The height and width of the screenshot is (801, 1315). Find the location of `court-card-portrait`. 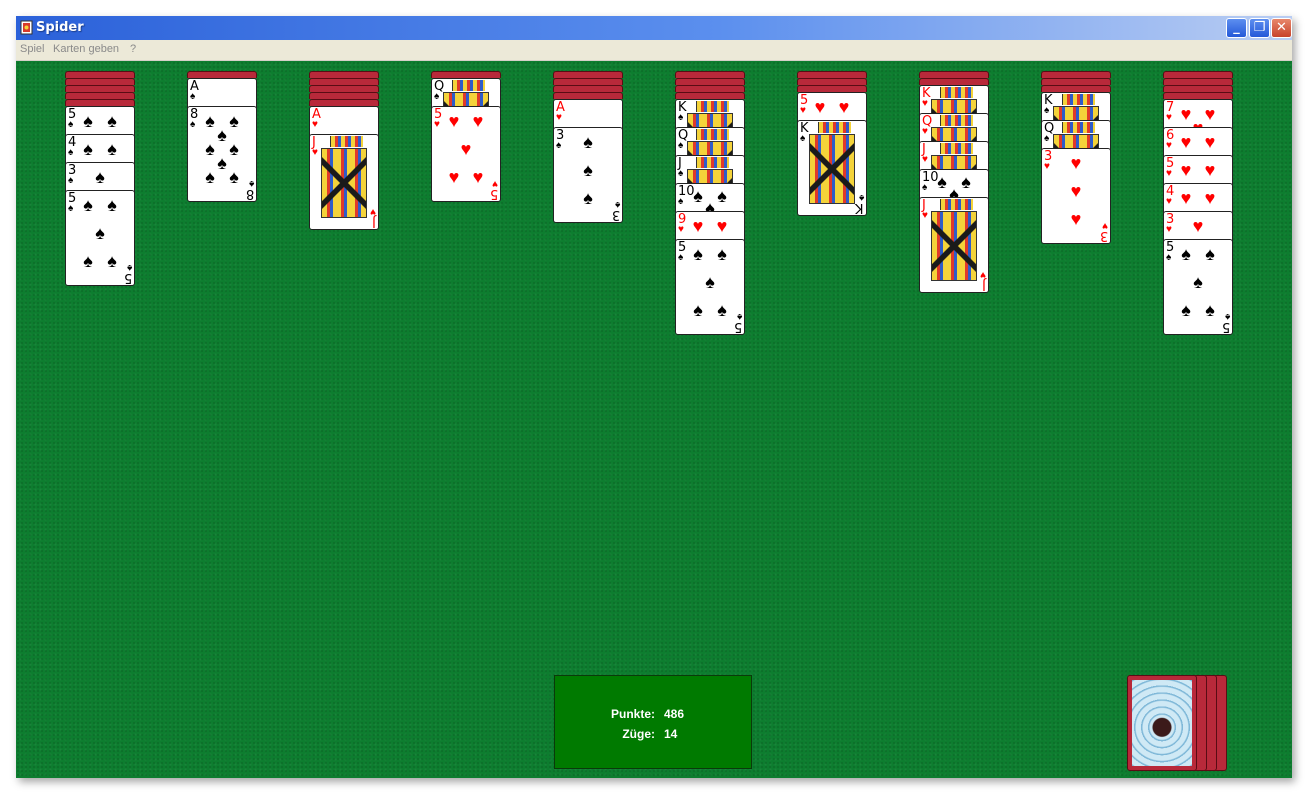

court-card-portrait is located at coordinates (344, 183).